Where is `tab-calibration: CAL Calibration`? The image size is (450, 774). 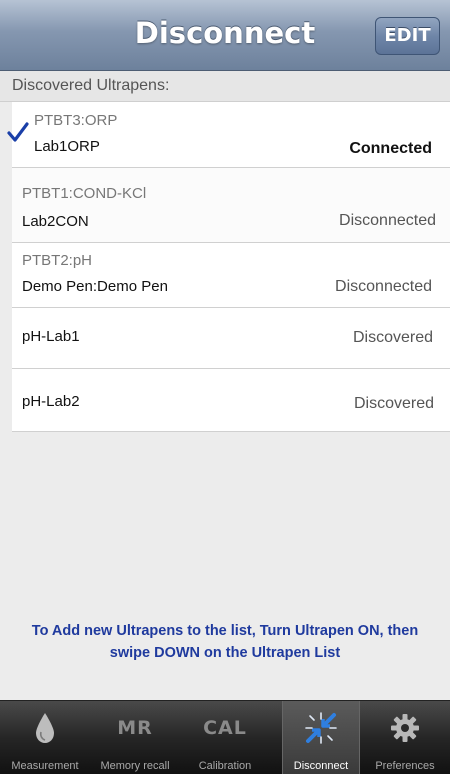
tab-calibration: CAL Calibration is located at coordinates (225, 737).